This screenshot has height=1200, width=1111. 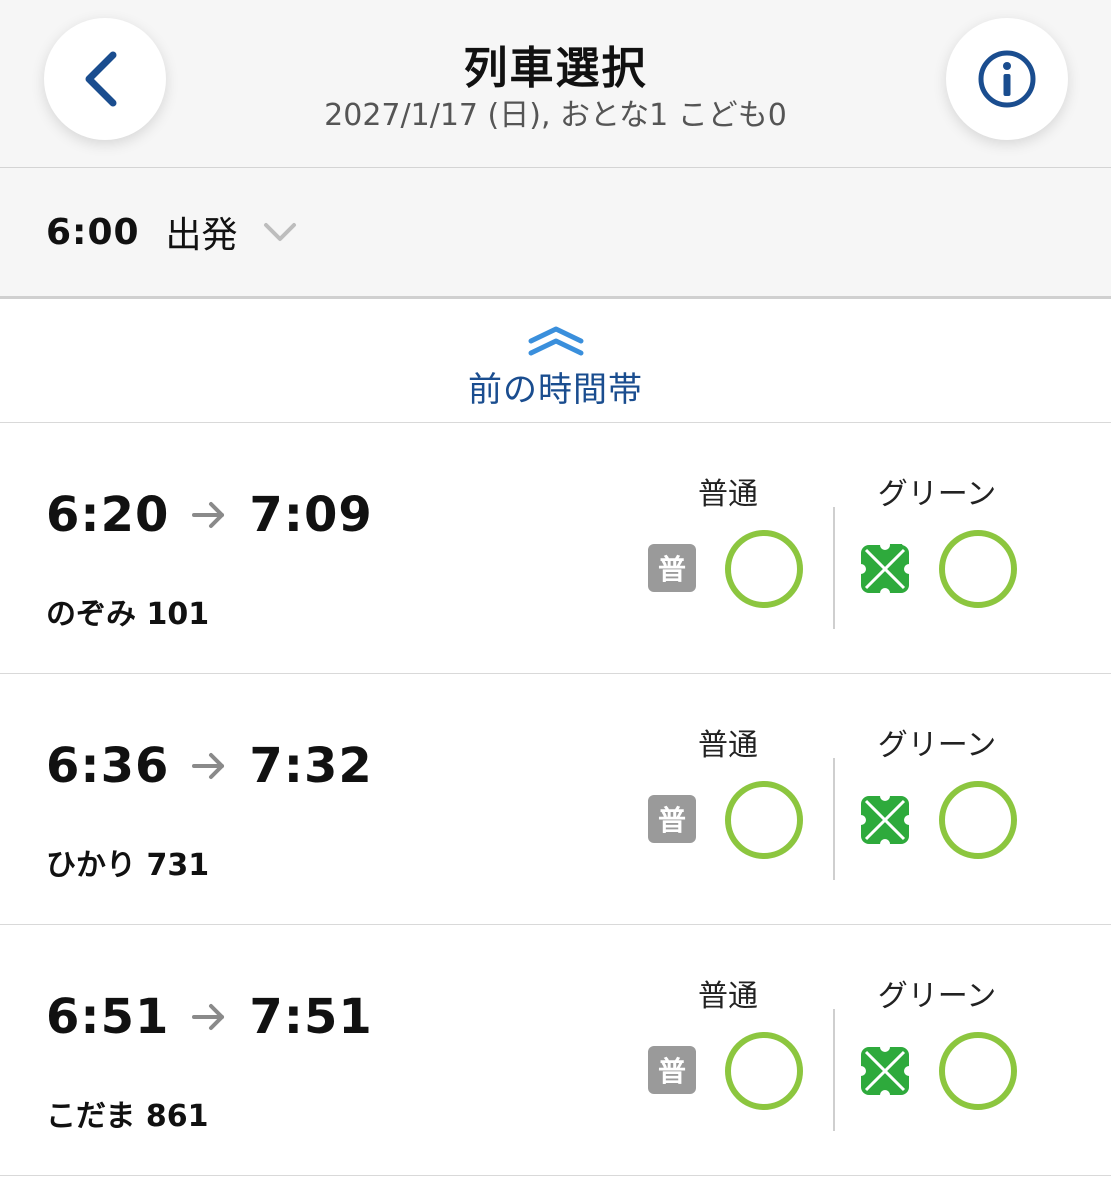 What do you see at coordinates (555, 68) in the screenshot?
I see `page-title: 列車選択` at bounding box center [555, 68].